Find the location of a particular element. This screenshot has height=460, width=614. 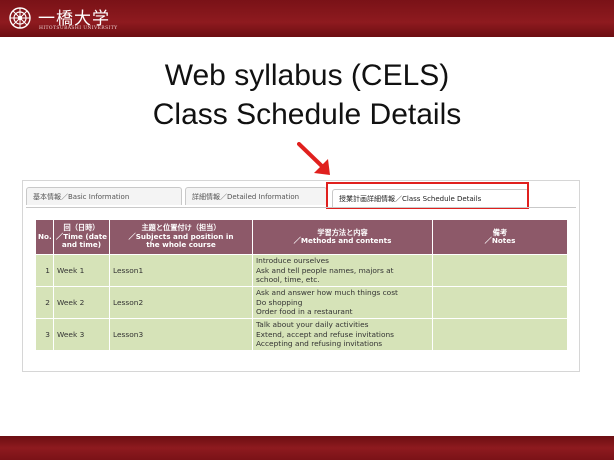

active-tab-highlight is located at coordinates (427, 195).